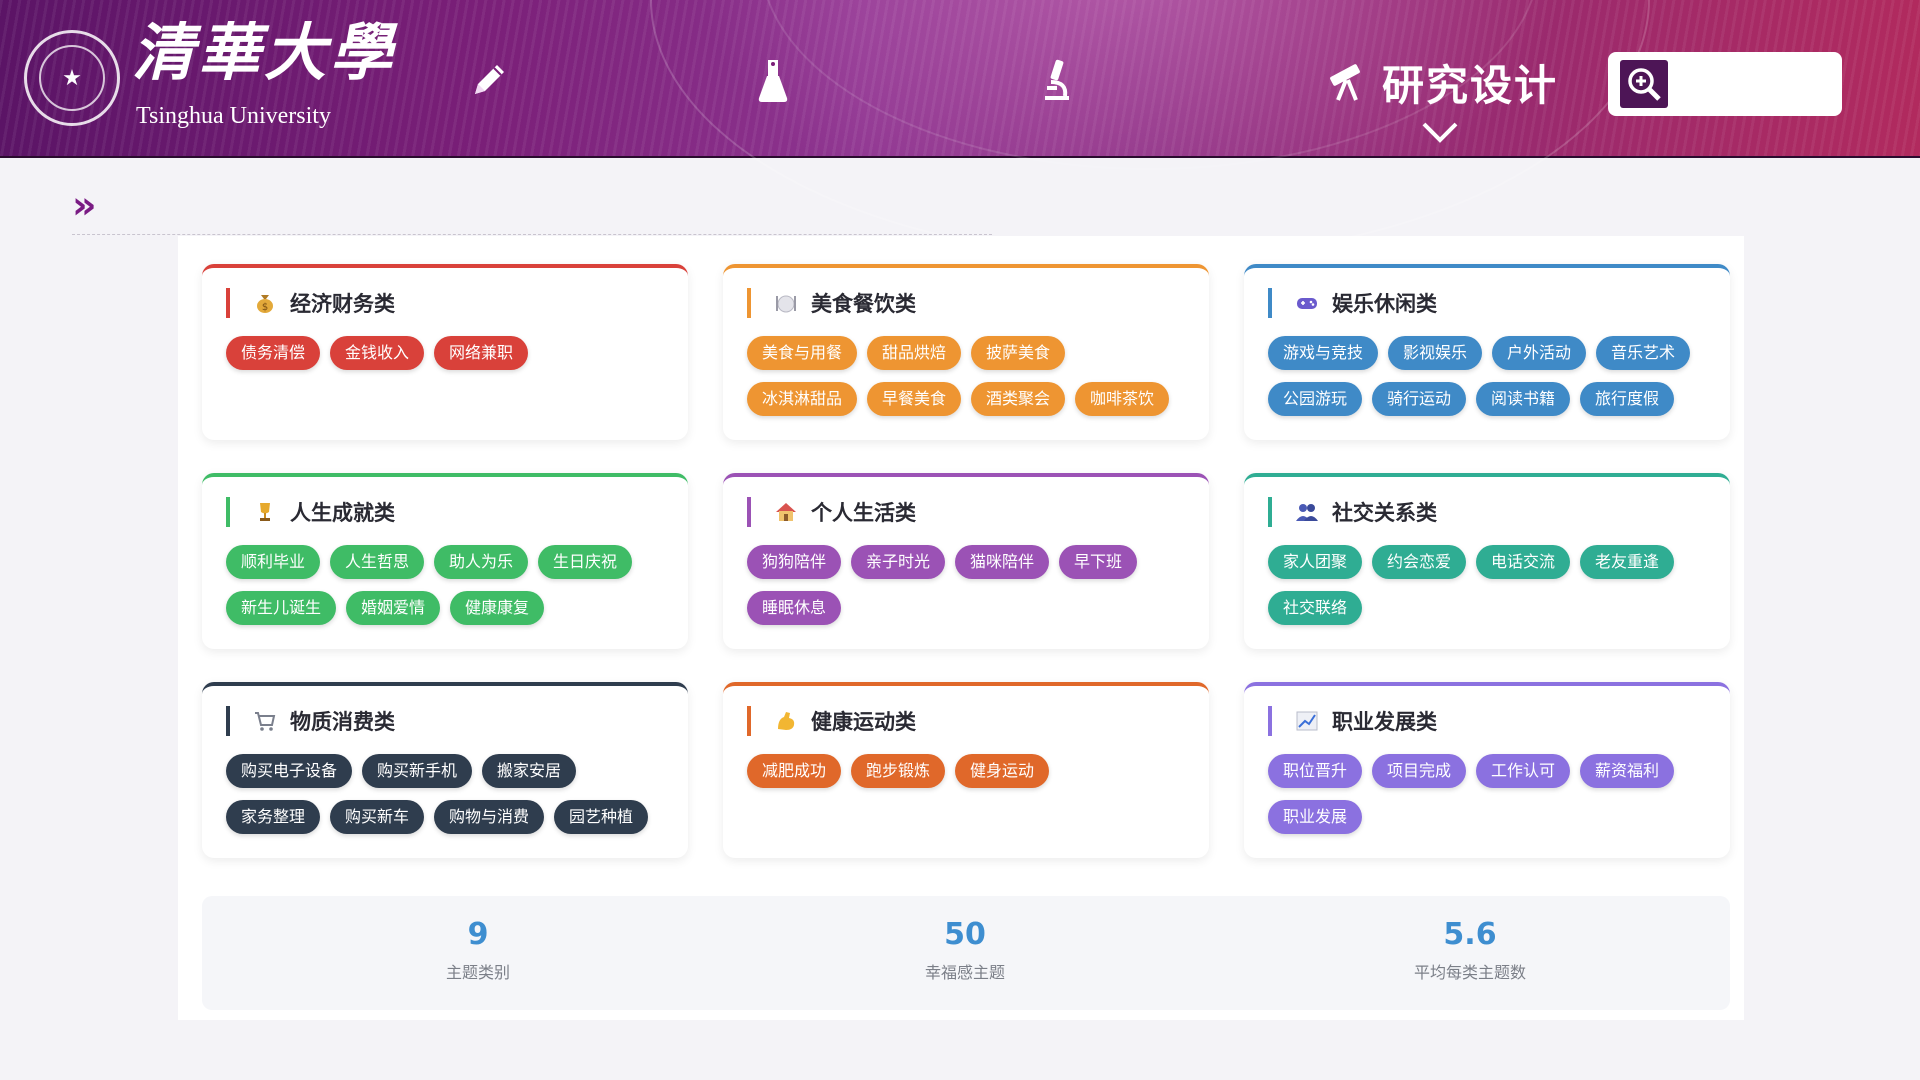 This screenshot has width=1920, height=1080. What do you see at coordinates (481, 353) in the screenshot?
I see `topic-tag: 网络兼职` at bounding box center [481, 353].